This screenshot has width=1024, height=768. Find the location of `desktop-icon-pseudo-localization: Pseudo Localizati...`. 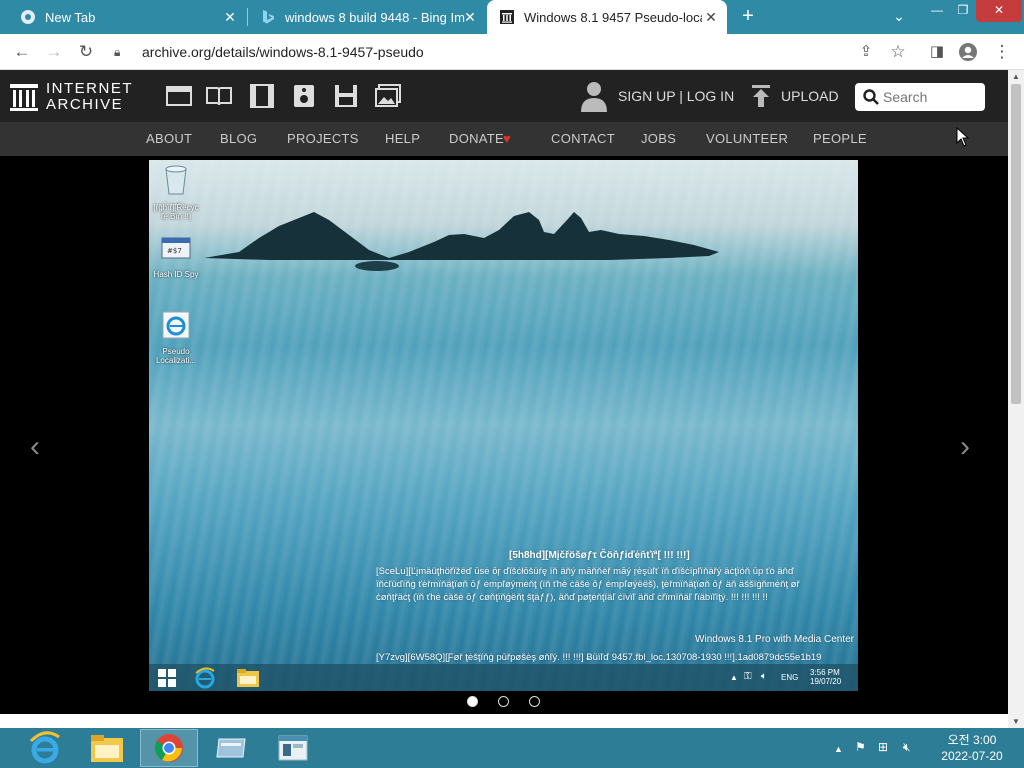

desktop-icon-pseudo-localization: Pseudo Localizati... is located at coordinates (177, 337).